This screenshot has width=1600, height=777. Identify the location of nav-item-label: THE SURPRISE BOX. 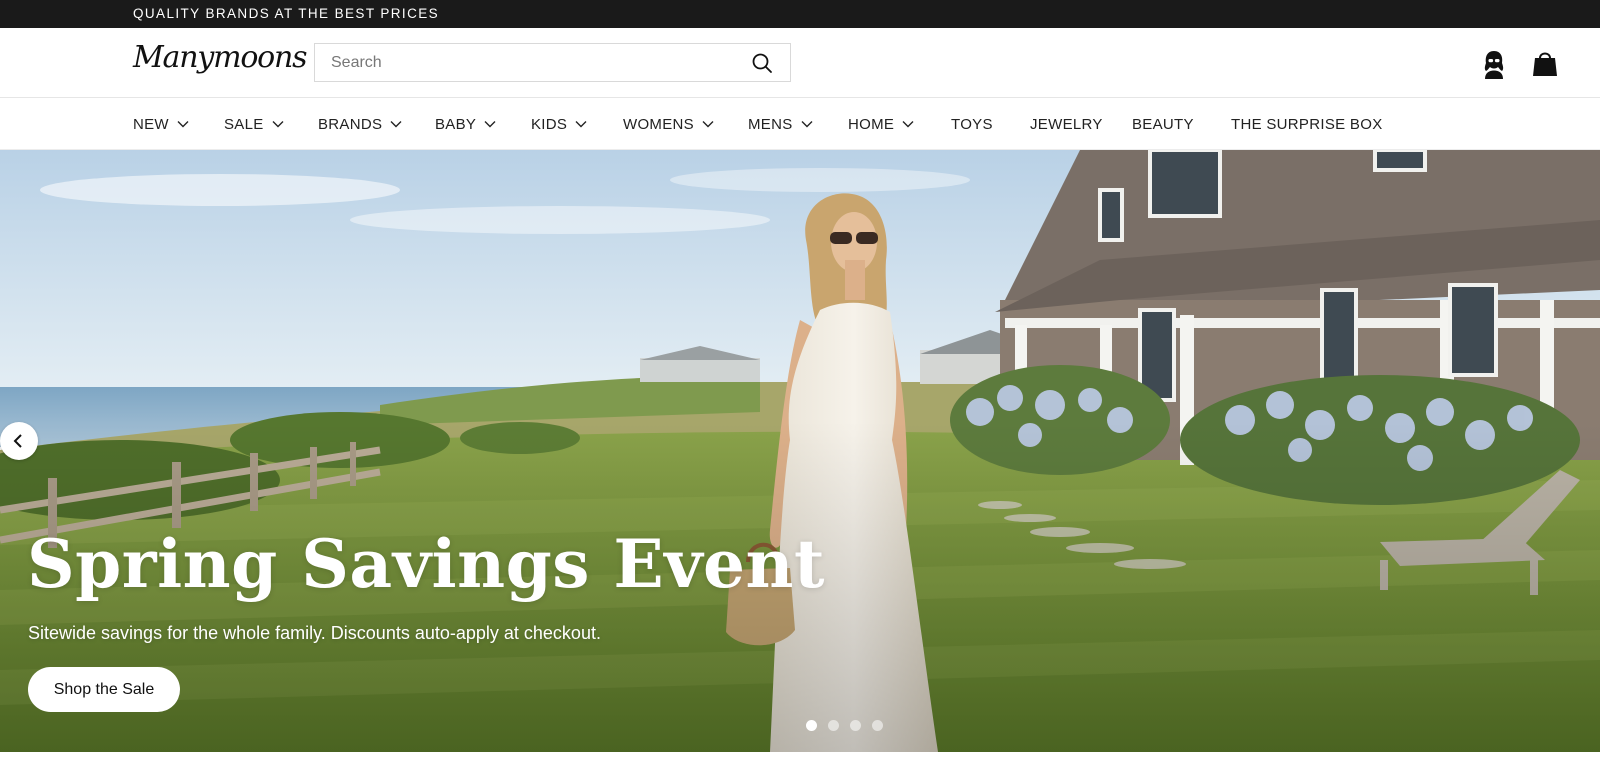
(1307, 124).